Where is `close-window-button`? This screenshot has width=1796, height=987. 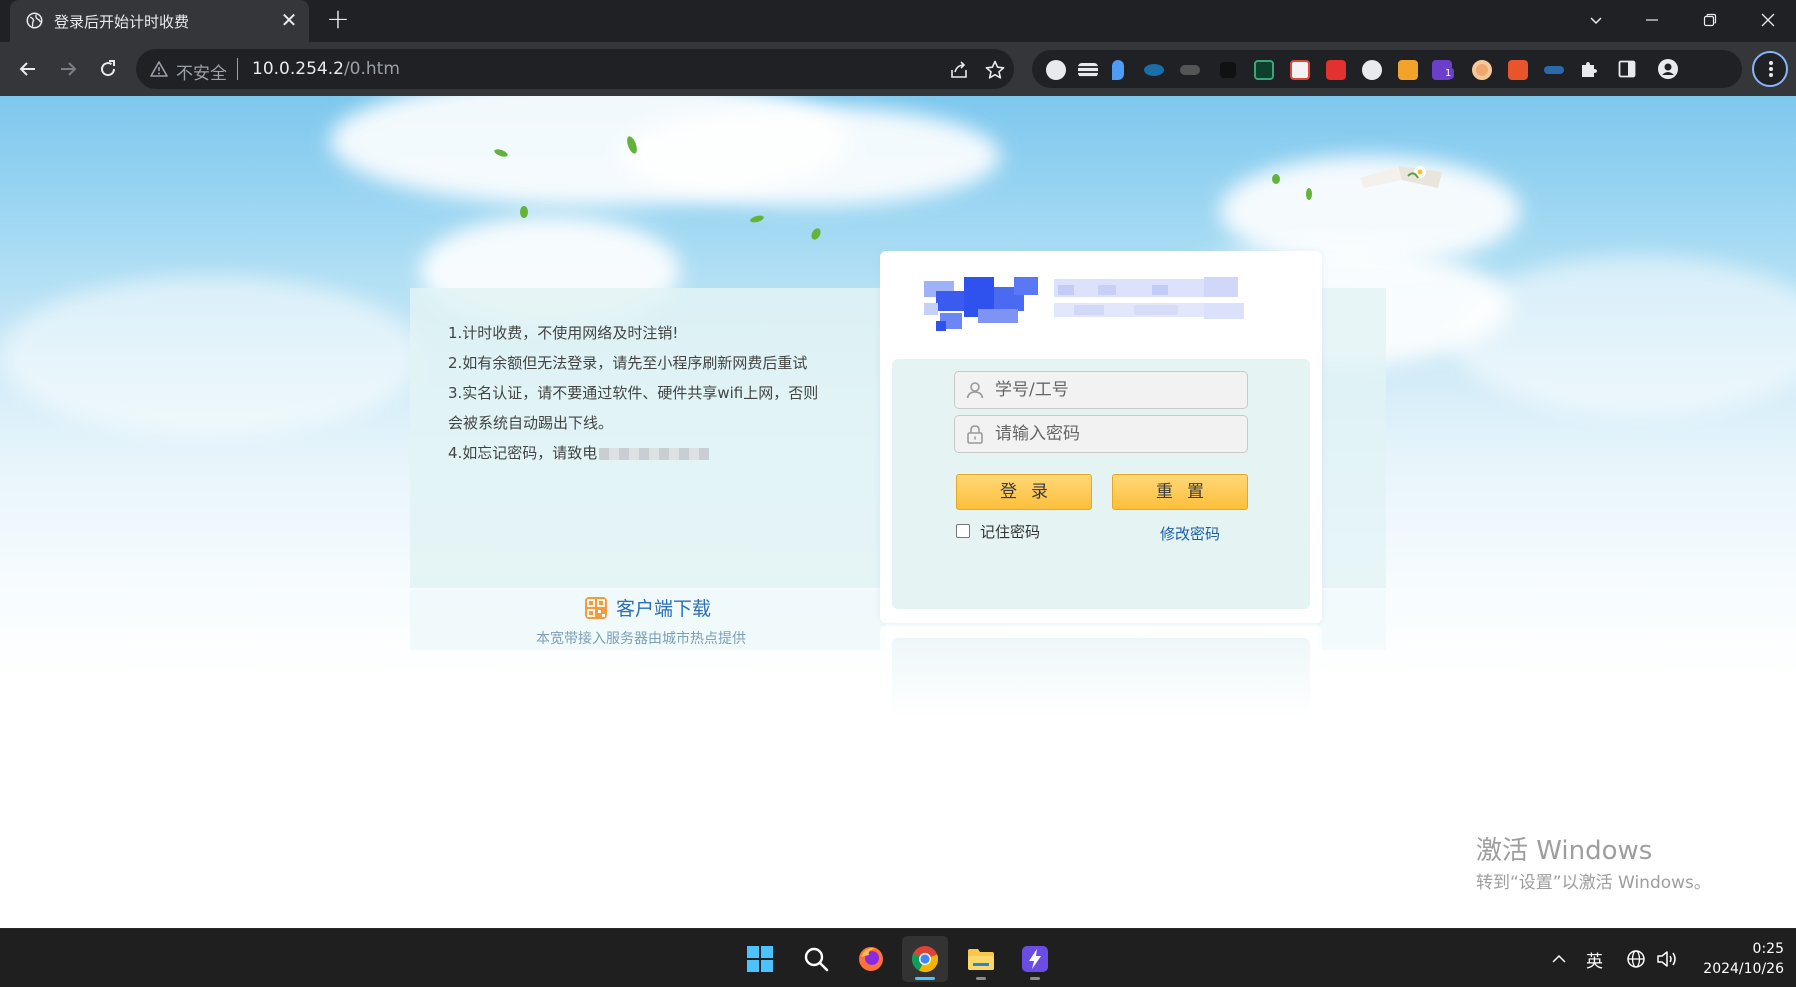 close-window-button is located at coordinates (1768, 20).